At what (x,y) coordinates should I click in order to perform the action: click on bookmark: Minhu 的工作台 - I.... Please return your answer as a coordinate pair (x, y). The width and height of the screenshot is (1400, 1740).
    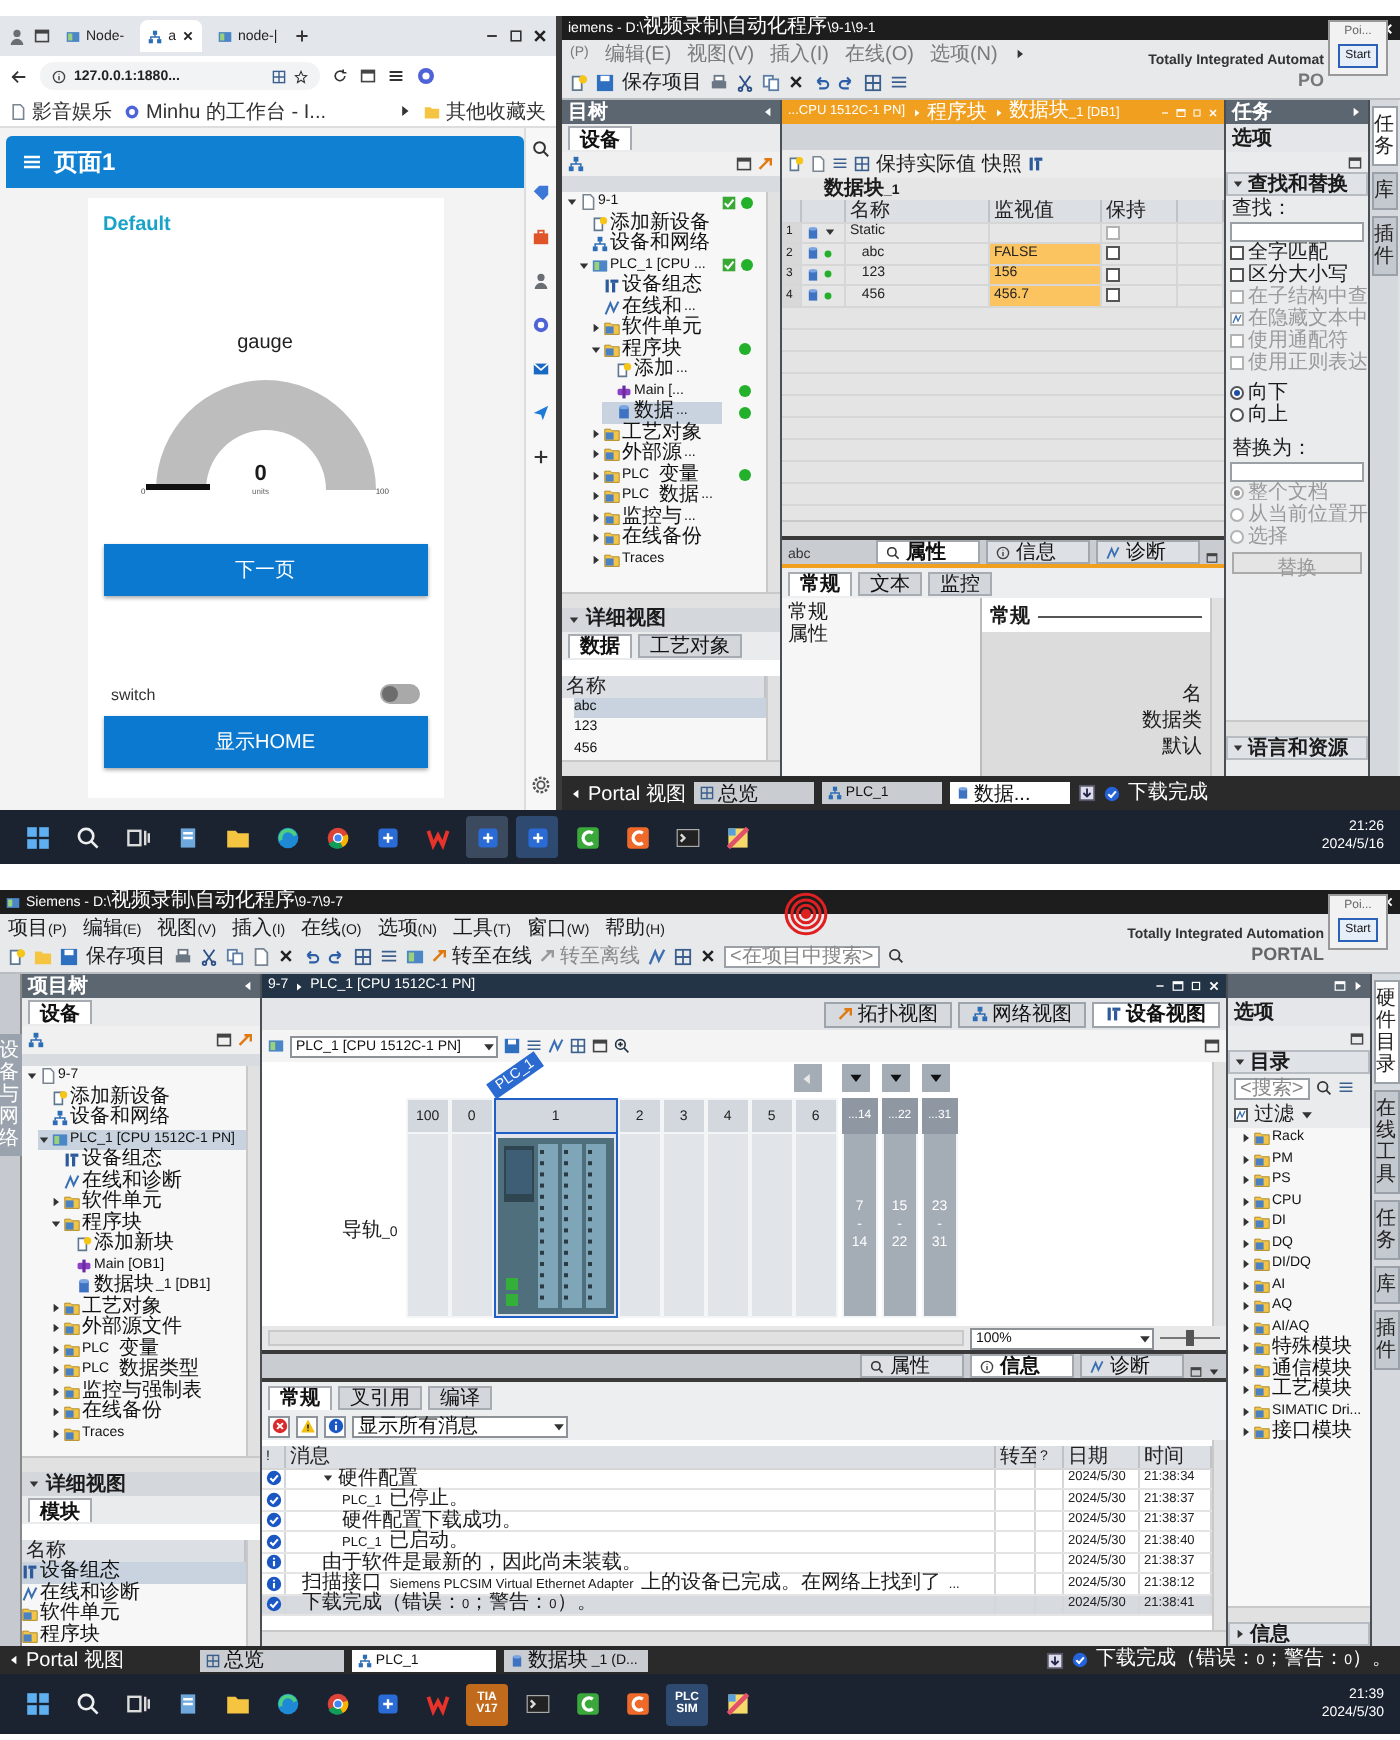
    Looking at the image, I should click on (225, 111).